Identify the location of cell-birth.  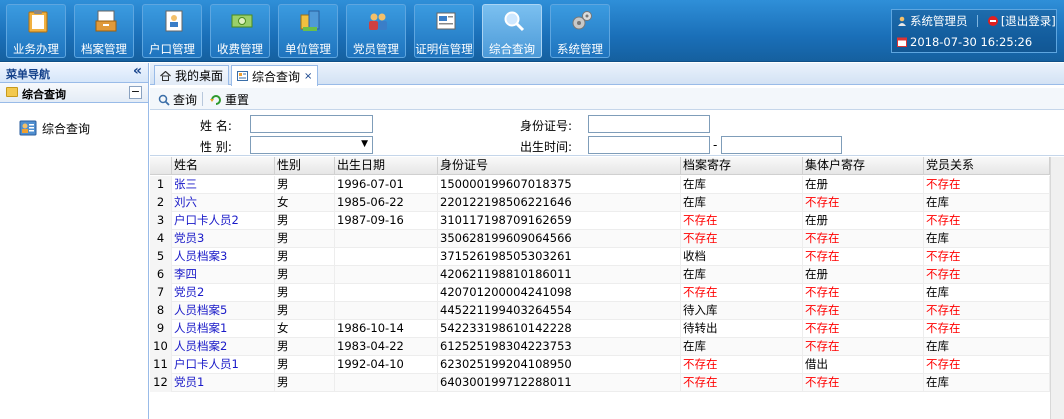
(386, 311).